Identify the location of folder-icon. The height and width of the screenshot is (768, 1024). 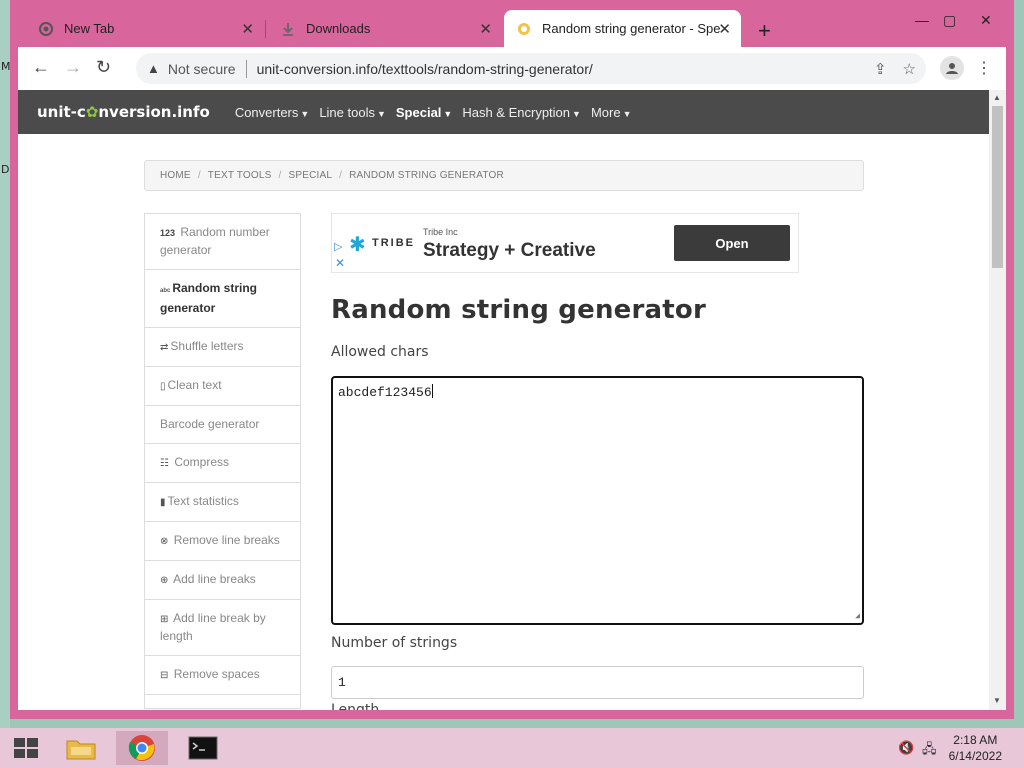
(81, 750).